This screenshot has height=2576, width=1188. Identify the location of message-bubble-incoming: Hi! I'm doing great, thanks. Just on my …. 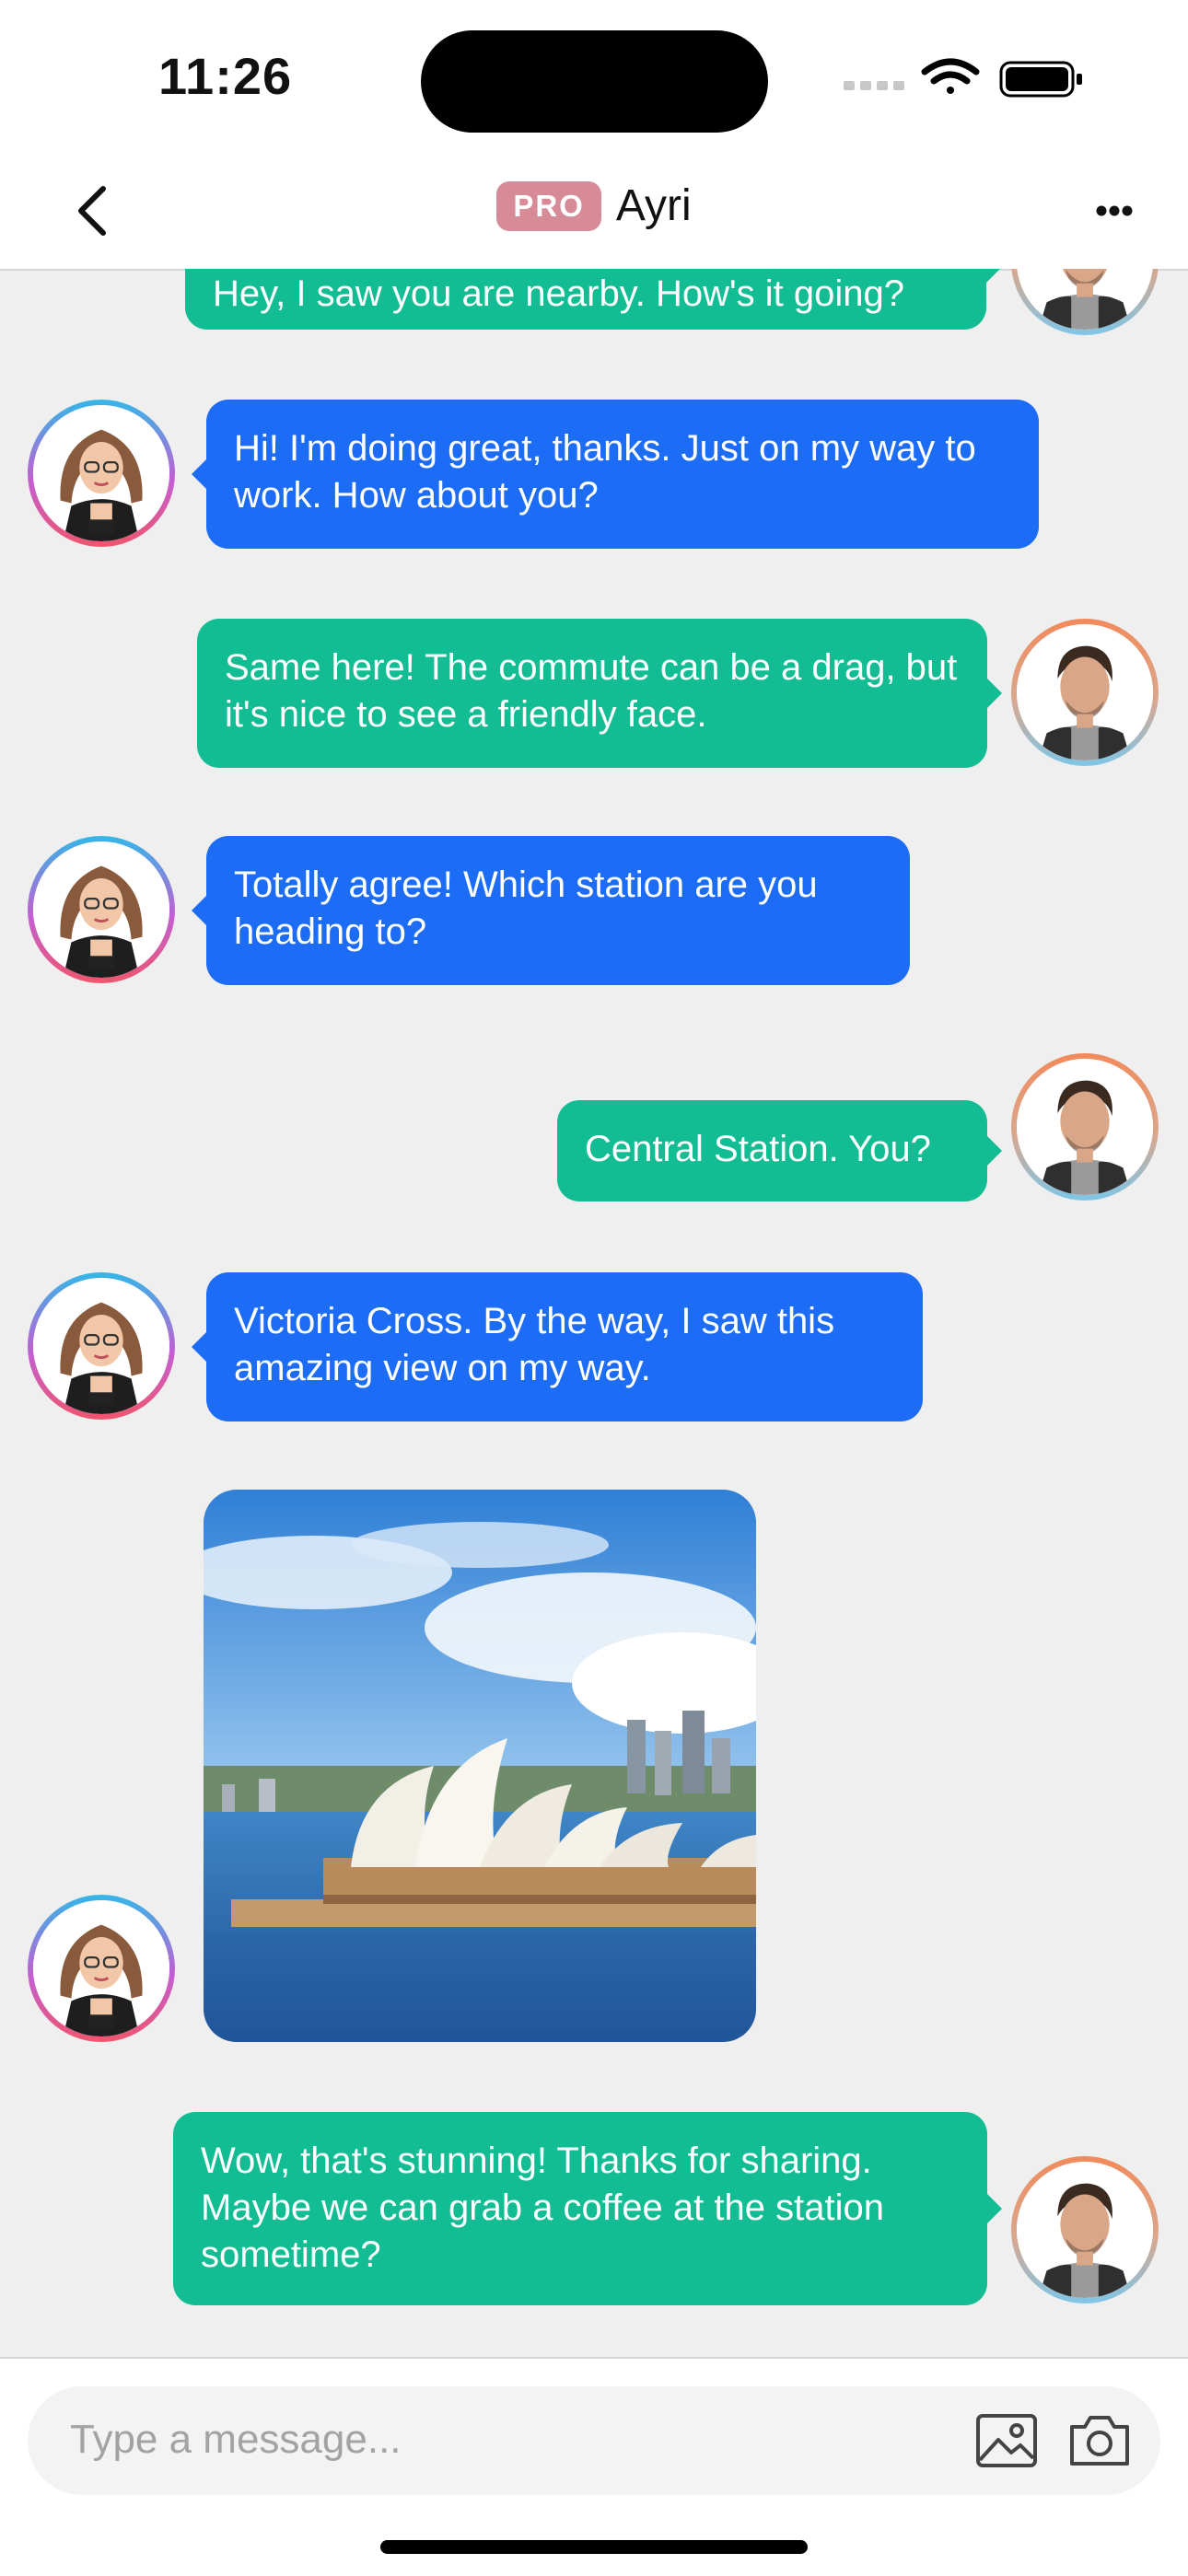
(615, 474).